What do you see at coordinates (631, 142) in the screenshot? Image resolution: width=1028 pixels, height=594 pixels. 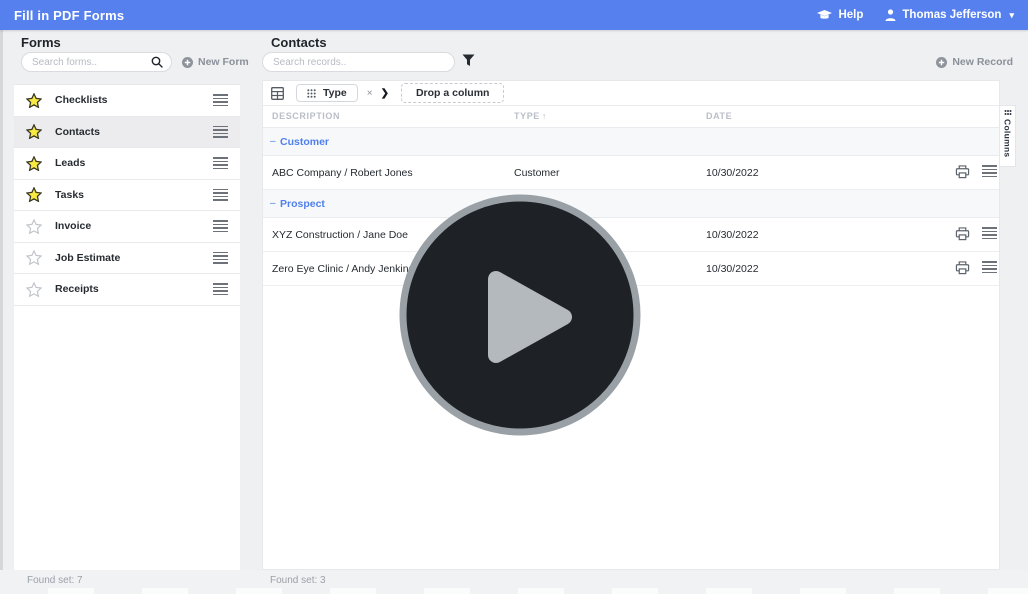 I see `group-row-customer: – Customer` at bounding box center [631, 142].